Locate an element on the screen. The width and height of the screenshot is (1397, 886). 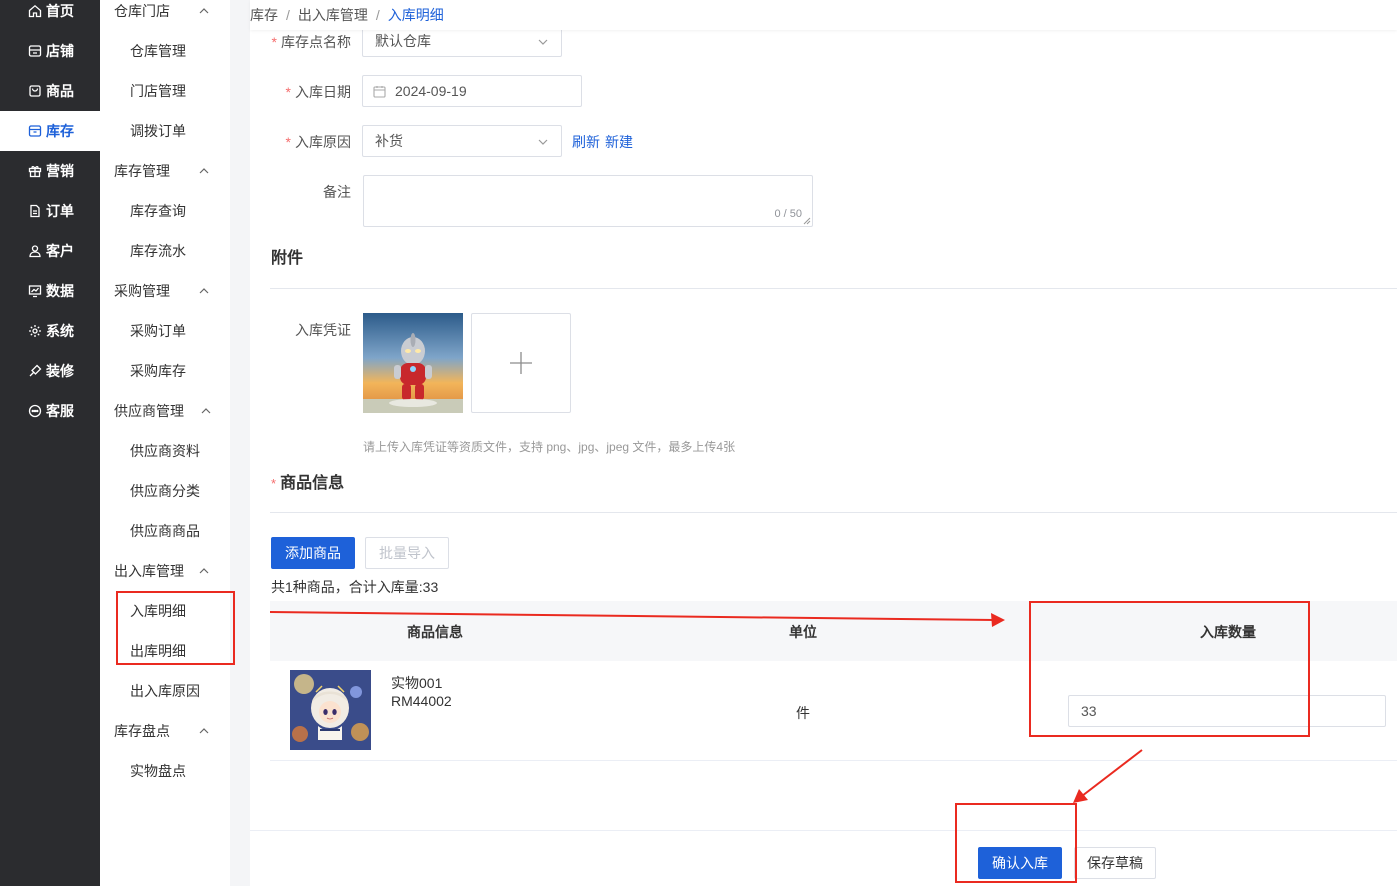
item-label: 库存查询 is located at coordinates (158, 211).